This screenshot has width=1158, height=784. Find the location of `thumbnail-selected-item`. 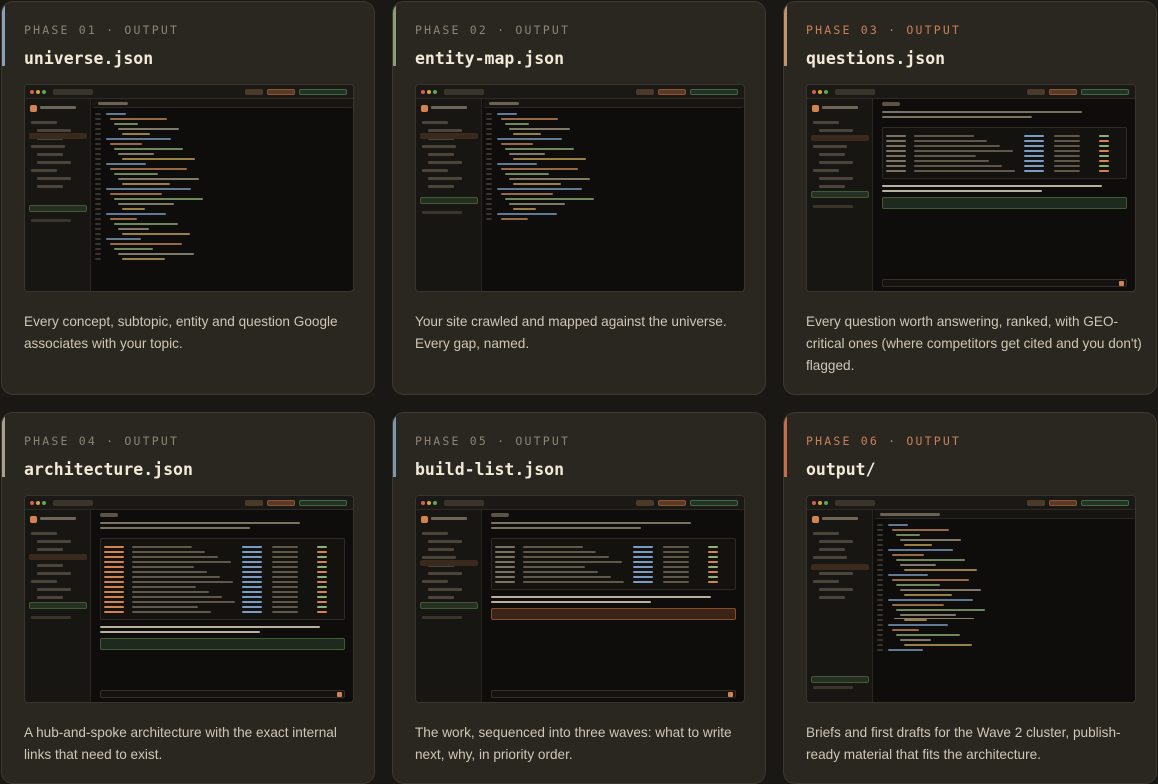

thumbnail-selected-item is located at coordinates (58, 136).